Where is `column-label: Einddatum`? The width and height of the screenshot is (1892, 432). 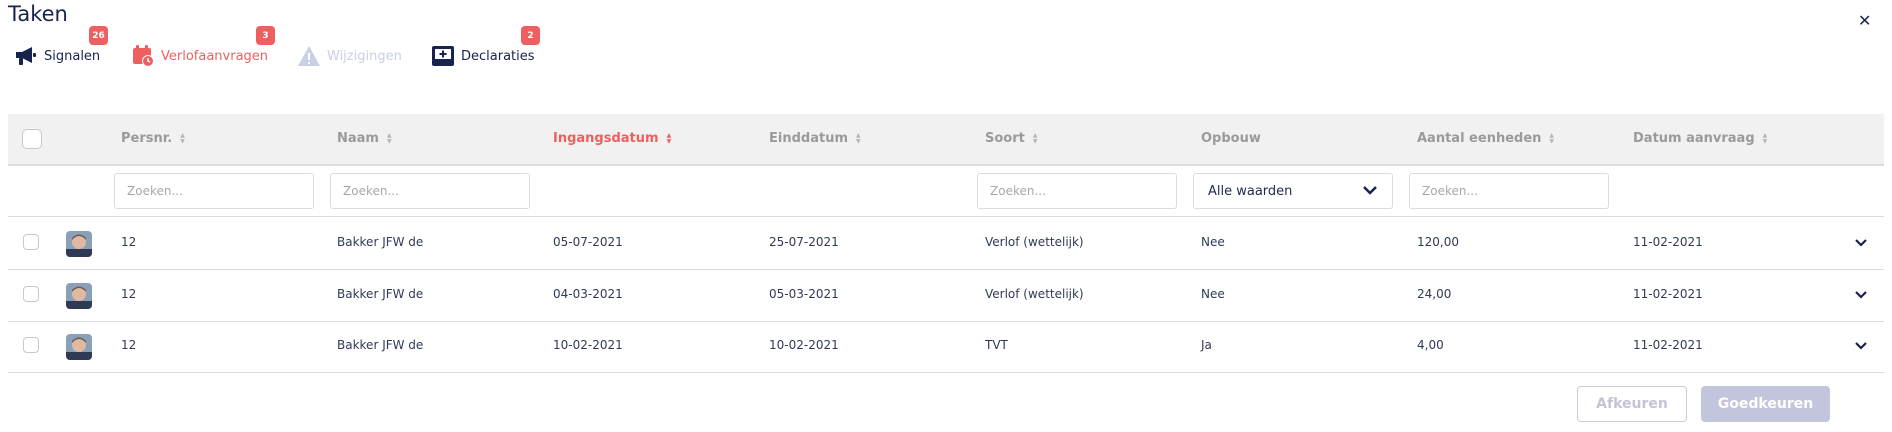 column-label: Einddatum is located at coordinates (808, 138).